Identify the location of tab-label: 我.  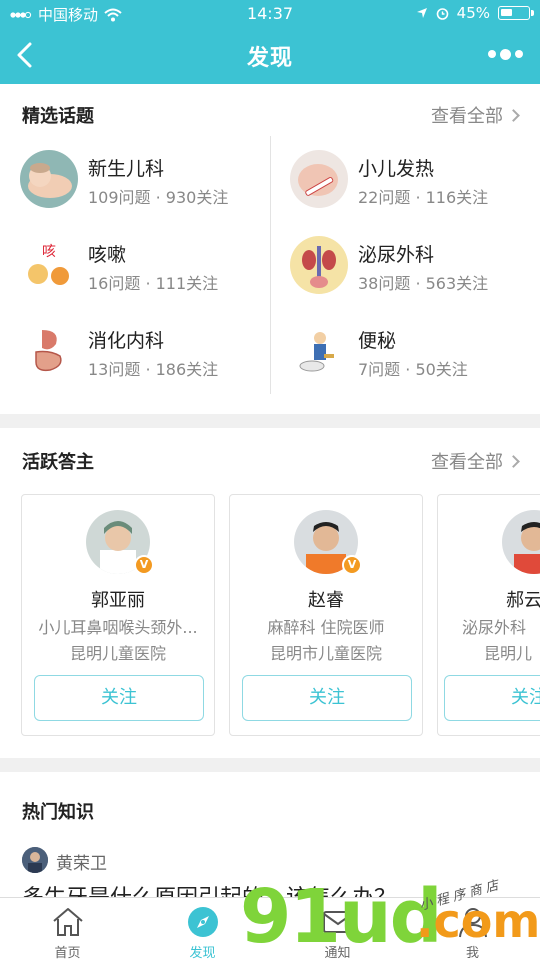
(472, 953).